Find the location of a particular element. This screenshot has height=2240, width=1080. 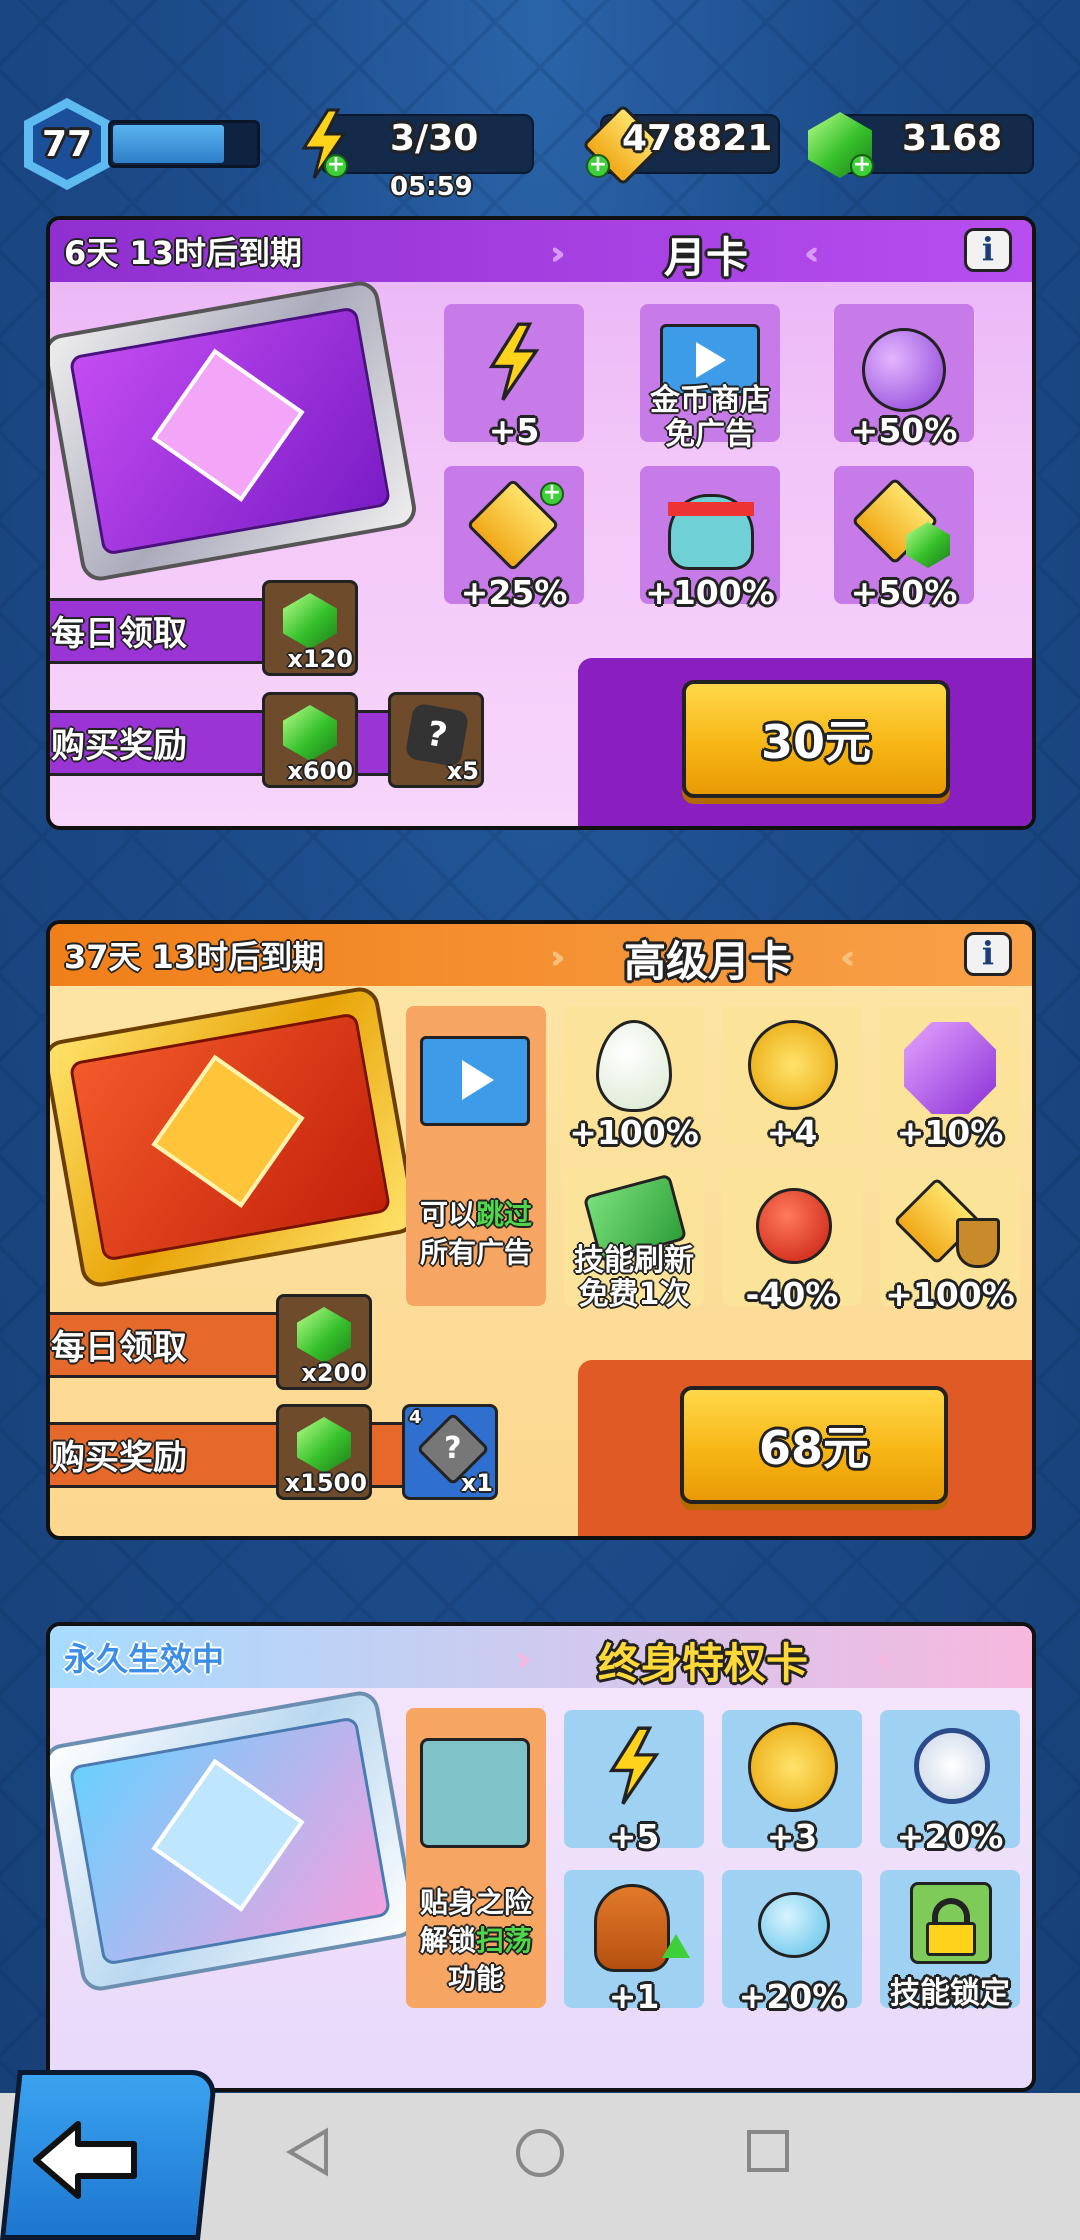

premium-expire: 37天 13时后到期 is located at coordinates (194, 957).